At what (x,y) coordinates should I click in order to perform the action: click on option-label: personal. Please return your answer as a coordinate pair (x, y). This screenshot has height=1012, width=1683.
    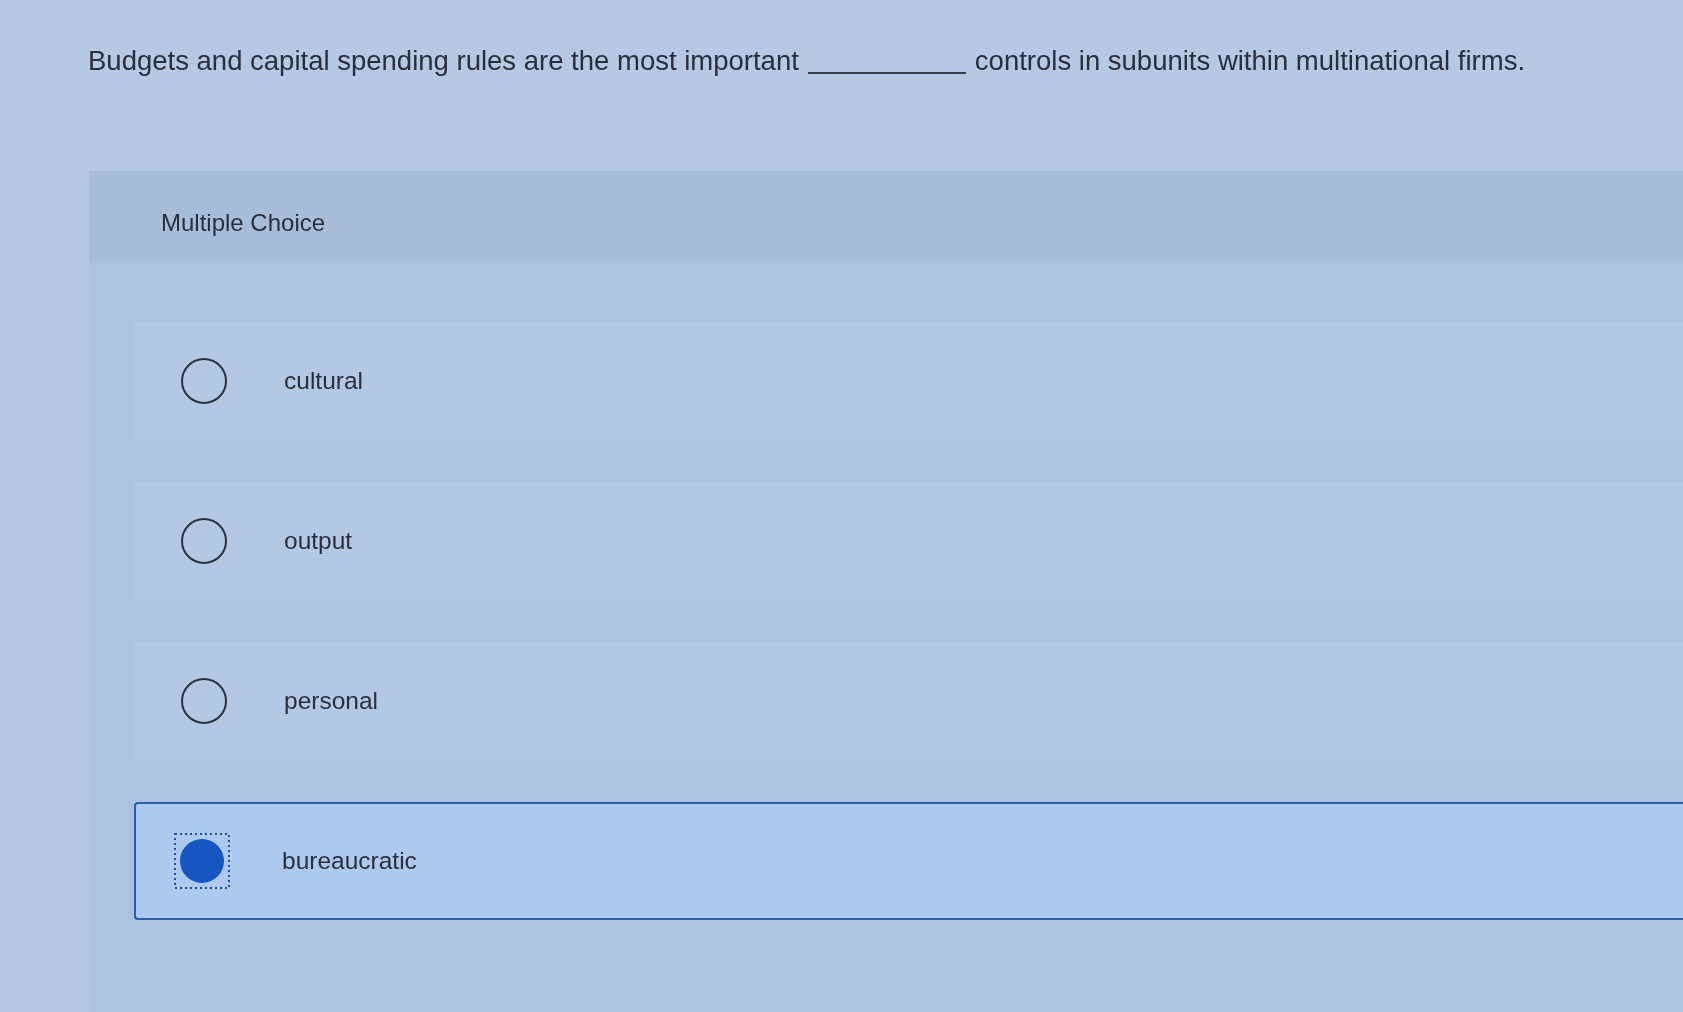
    Looking at the image, I should click on (331, 700).